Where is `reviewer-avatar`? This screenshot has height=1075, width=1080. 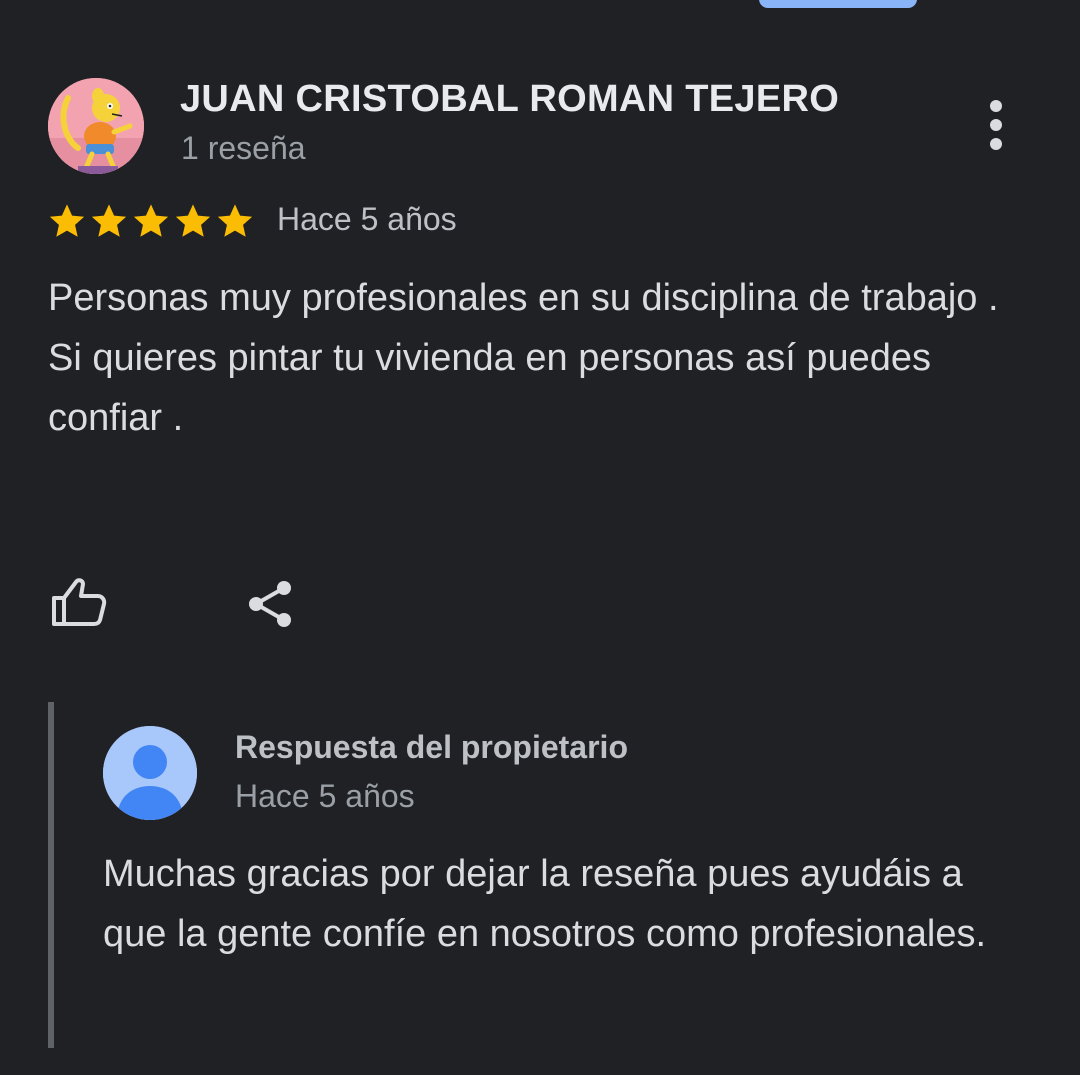
reviewer-avatar is located at coordinates (96, 126).